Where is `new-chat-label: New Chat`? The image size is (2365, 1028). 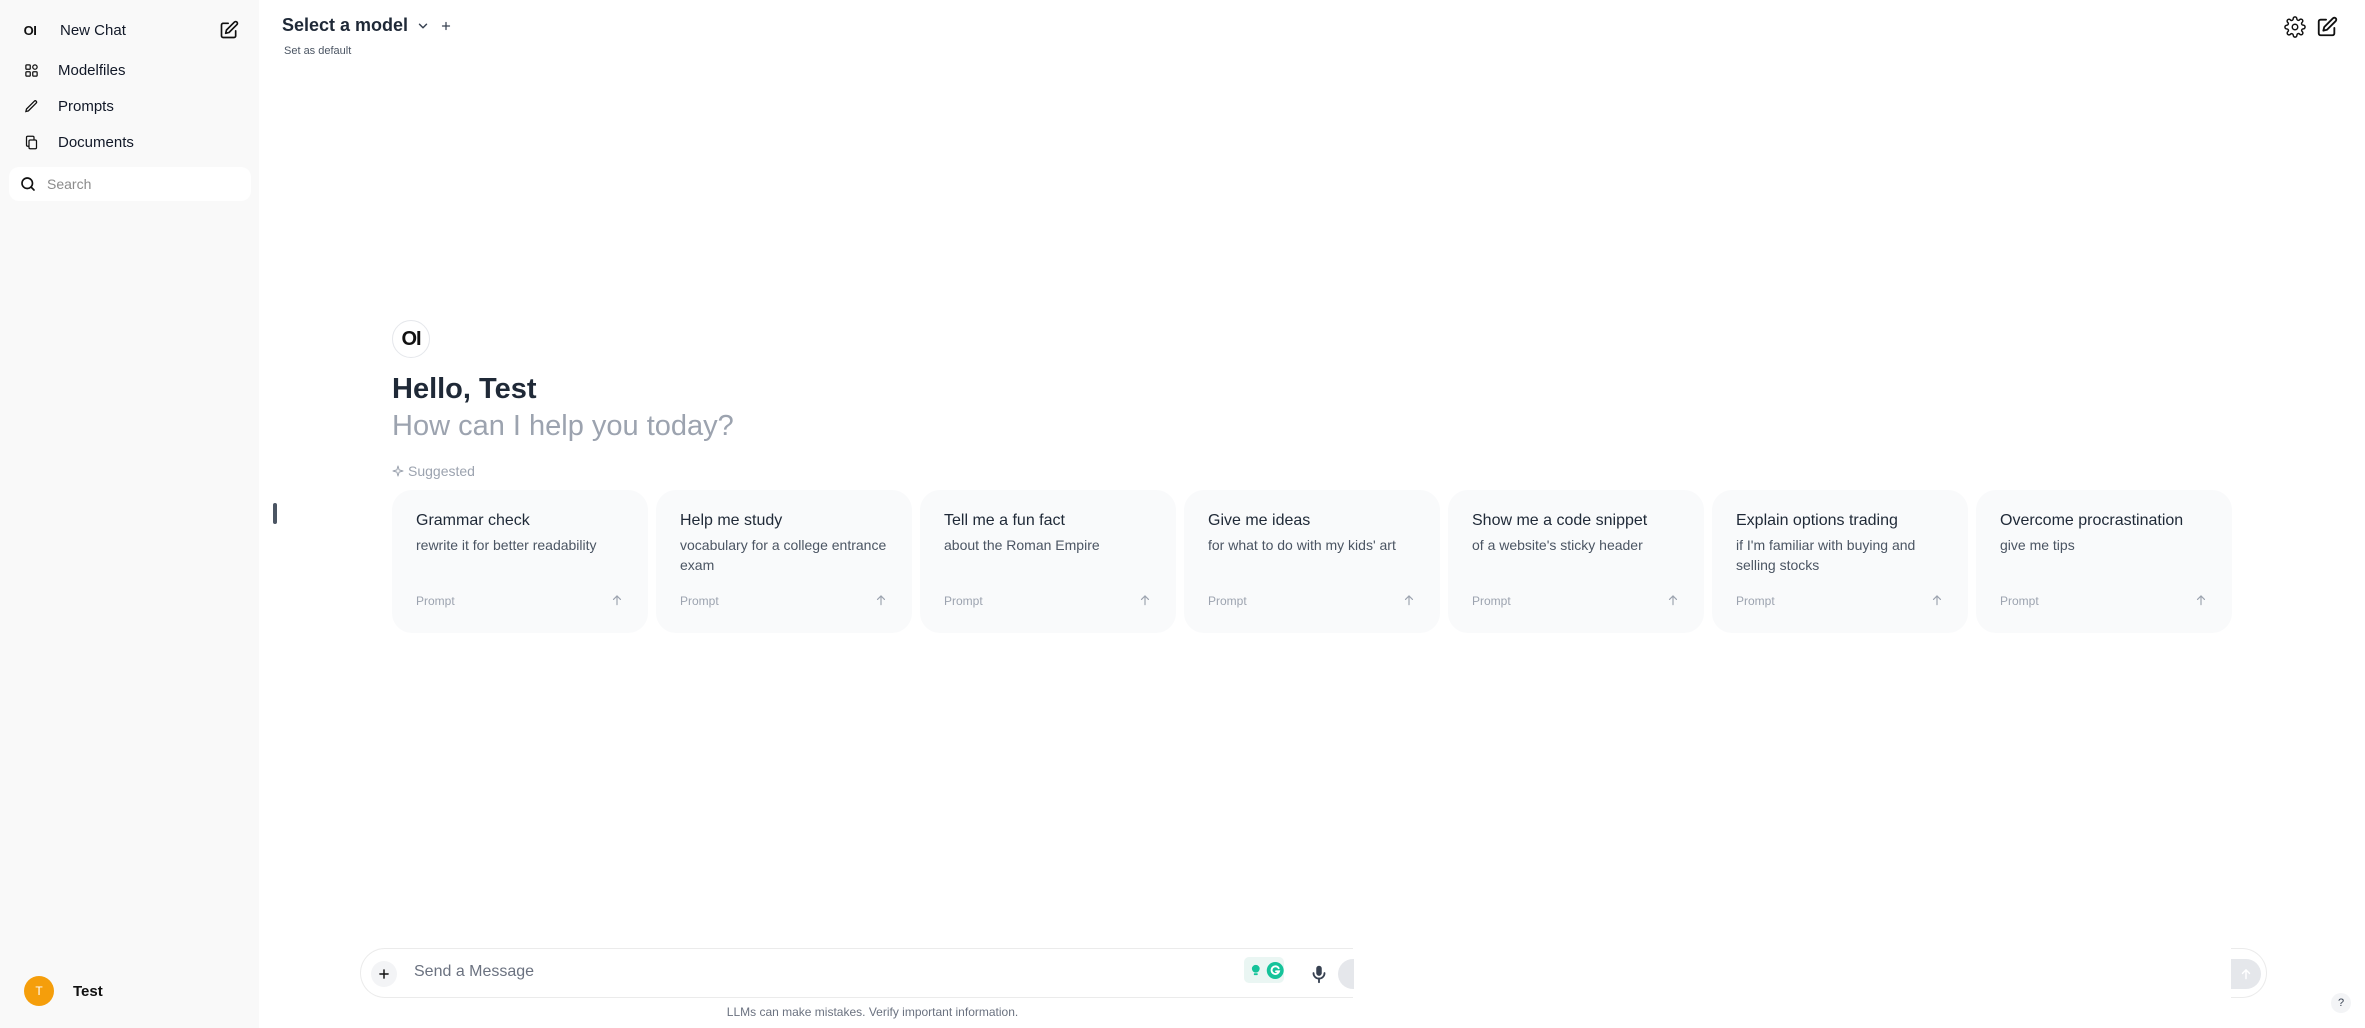 new-chat-label: New Chat is located at coordinates (93, 30).